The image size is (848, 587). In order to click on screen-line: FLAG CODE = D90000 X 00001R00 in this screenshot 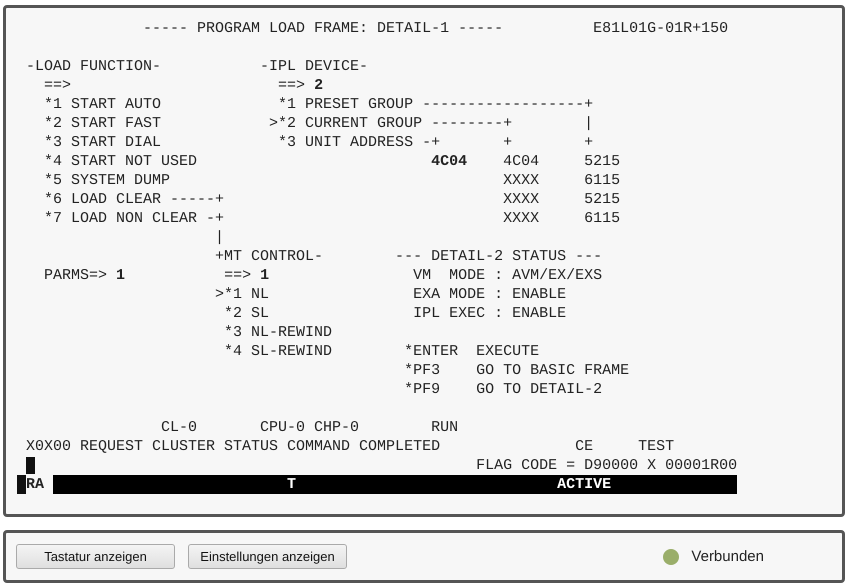, I will do `click(606, 465)`.